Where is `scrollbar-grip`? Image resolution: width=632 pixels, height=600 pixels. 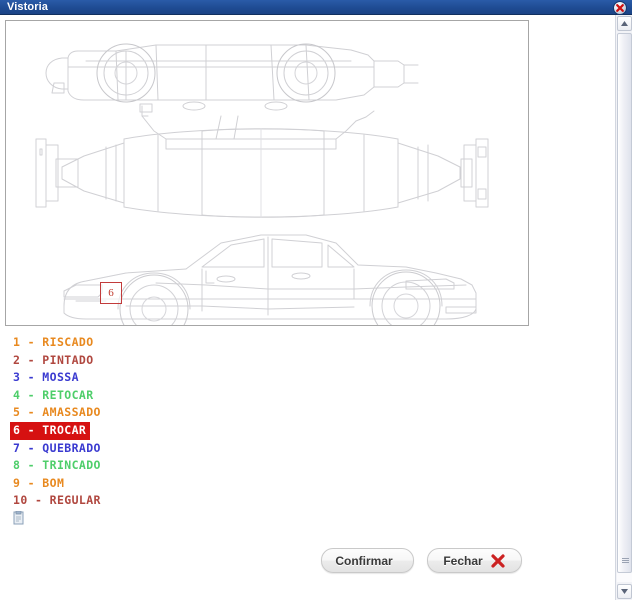 scrollbar-grip is located at coordinates (625, 561).